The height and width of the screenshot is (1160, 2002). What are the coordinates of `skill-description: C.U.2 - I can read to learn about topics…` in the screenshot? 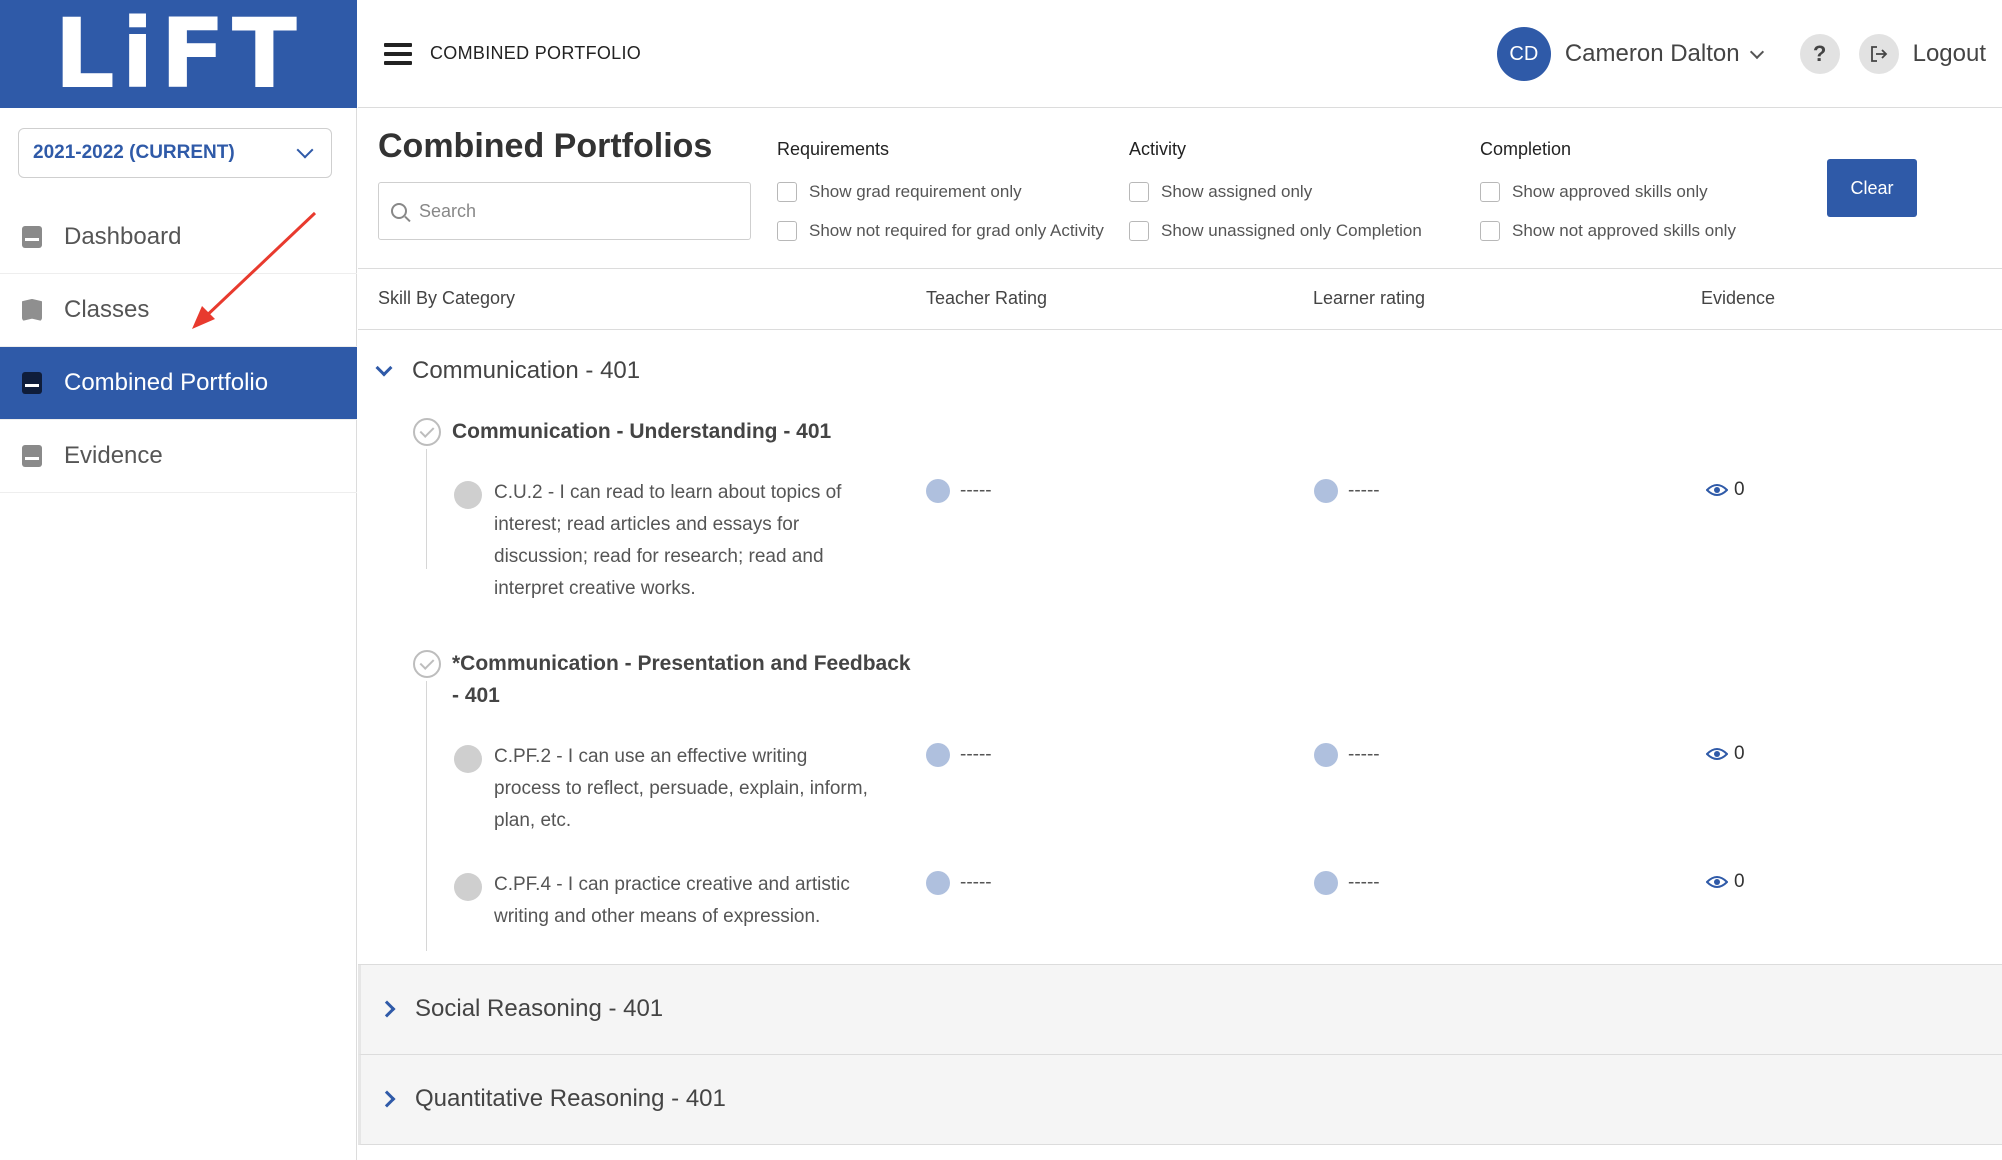 It's located at (704, 541).